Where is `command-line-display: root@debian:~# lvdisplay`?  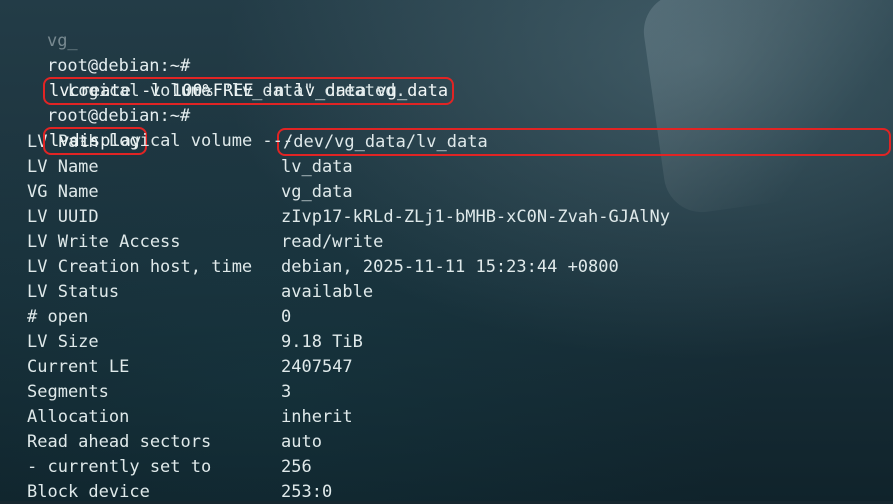
command-line-display: root@debian:~# lvdisplay is located at coordinates (446, 117).